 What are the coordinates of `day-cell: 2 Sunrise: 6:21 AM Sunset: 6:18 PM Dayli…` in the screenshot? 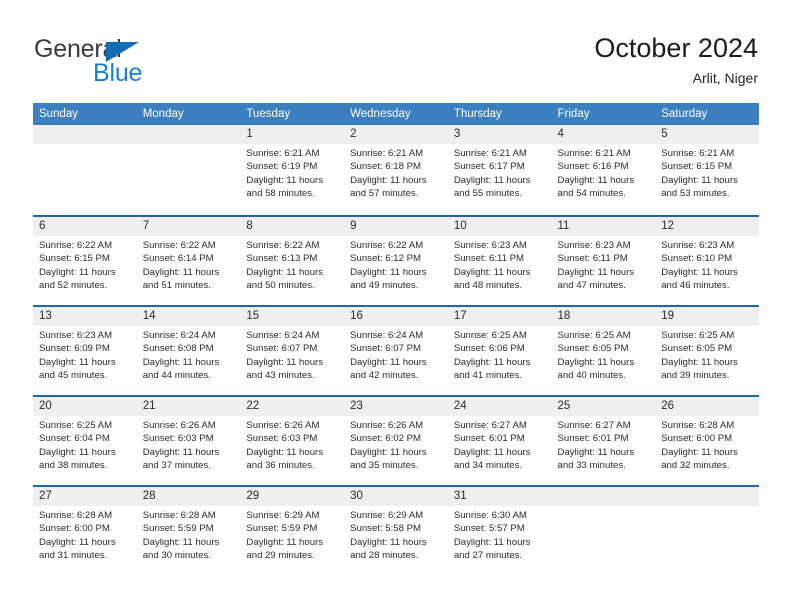 It's located at (396, 169).